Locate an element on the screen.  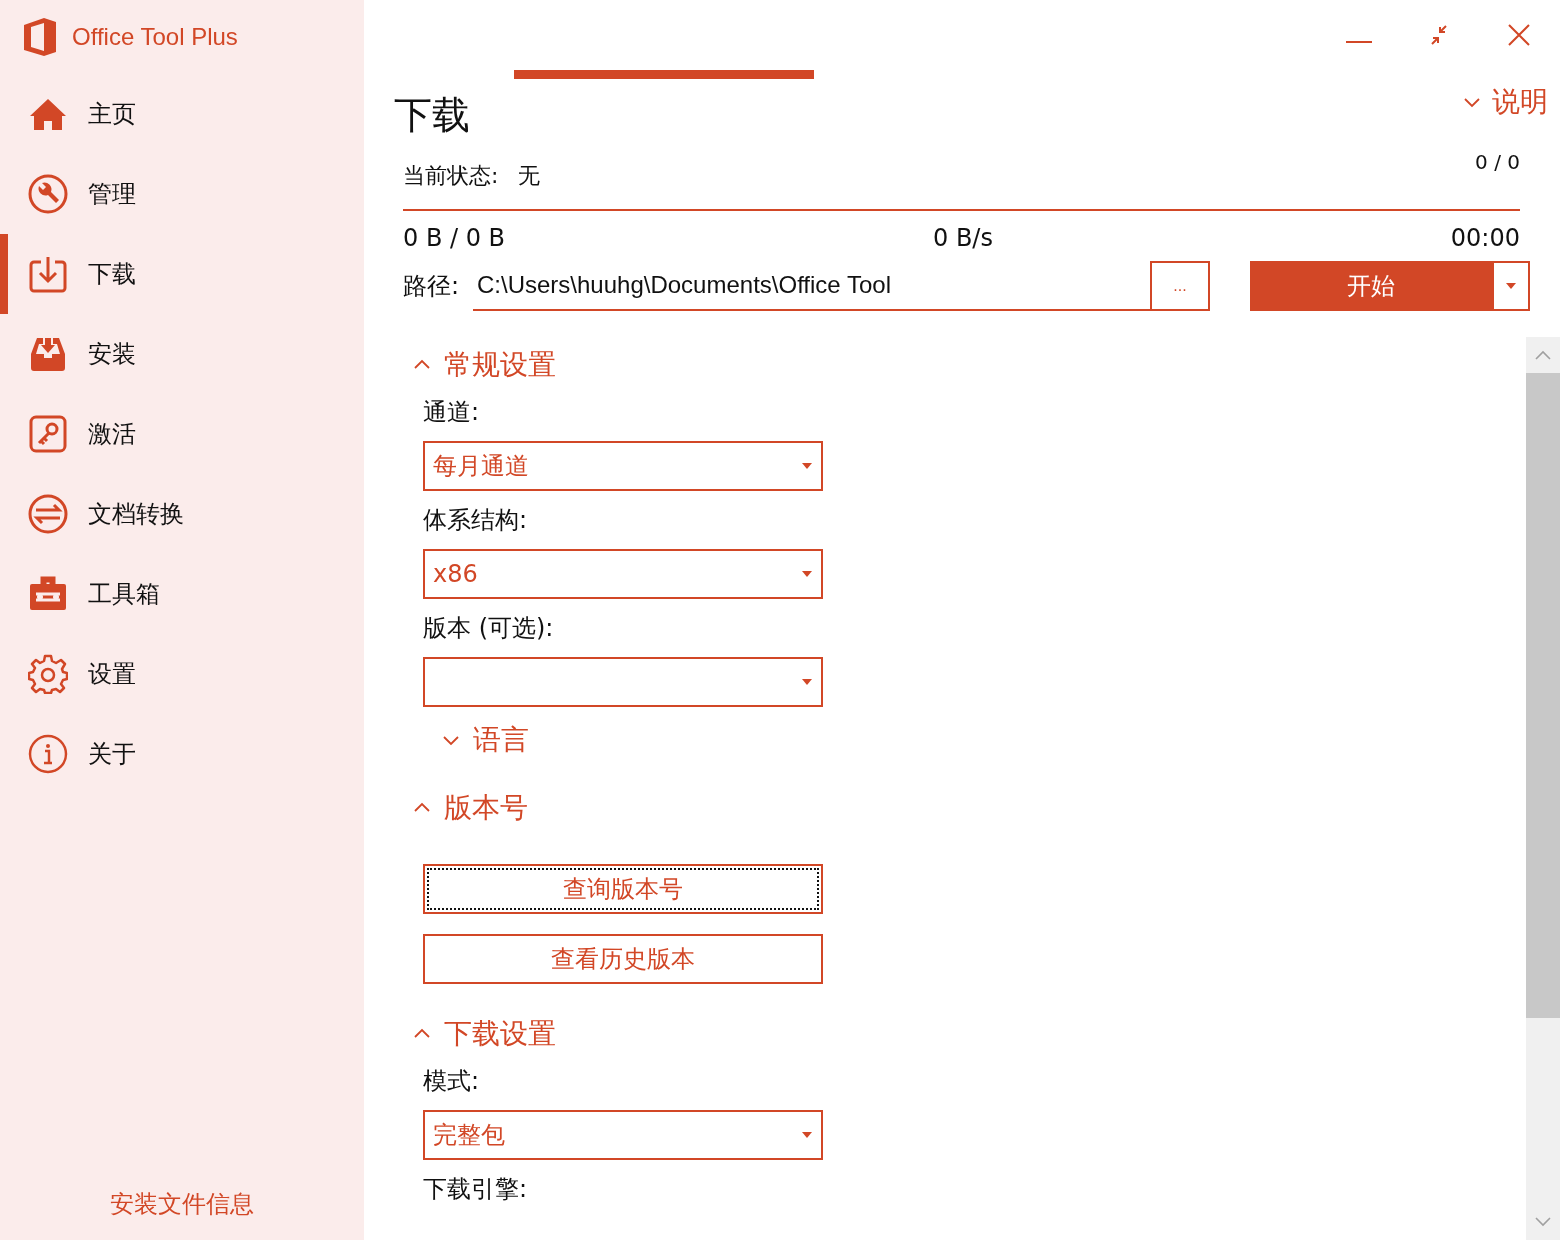
download-speed: 0 B/s is located at coordinates (963, 238).